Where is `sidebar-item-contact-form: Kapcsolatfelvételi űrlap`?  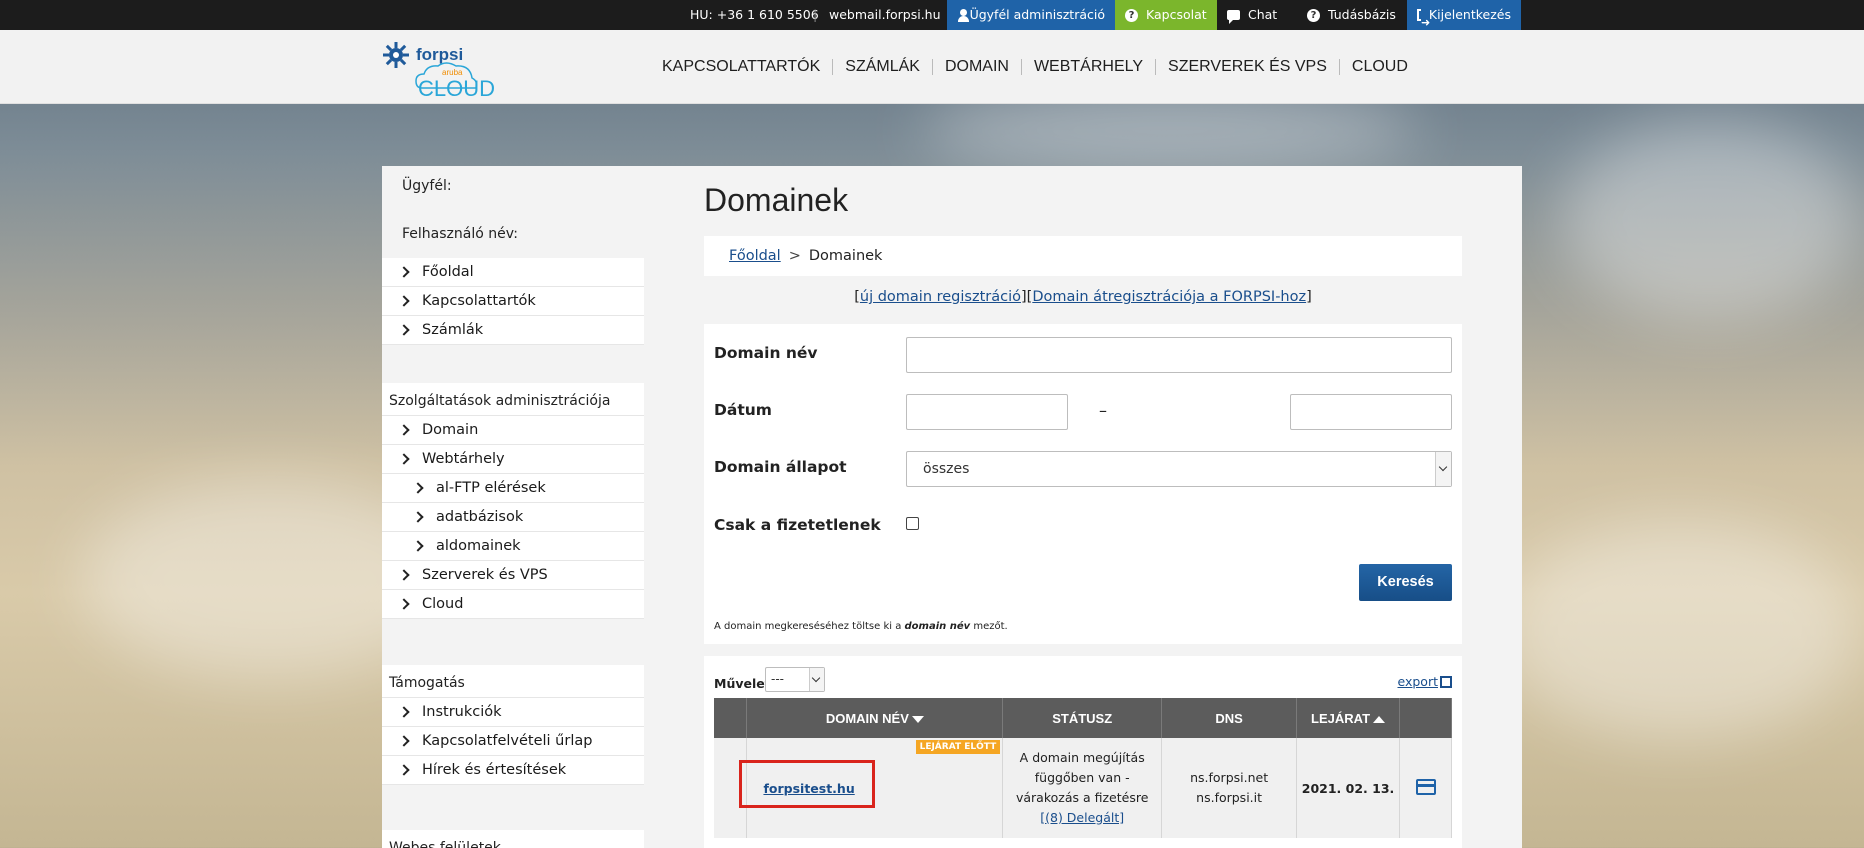
sidebar-item-contact-form: Kapcsolatfelvételi űrlap is located at coordinates (513, 741).